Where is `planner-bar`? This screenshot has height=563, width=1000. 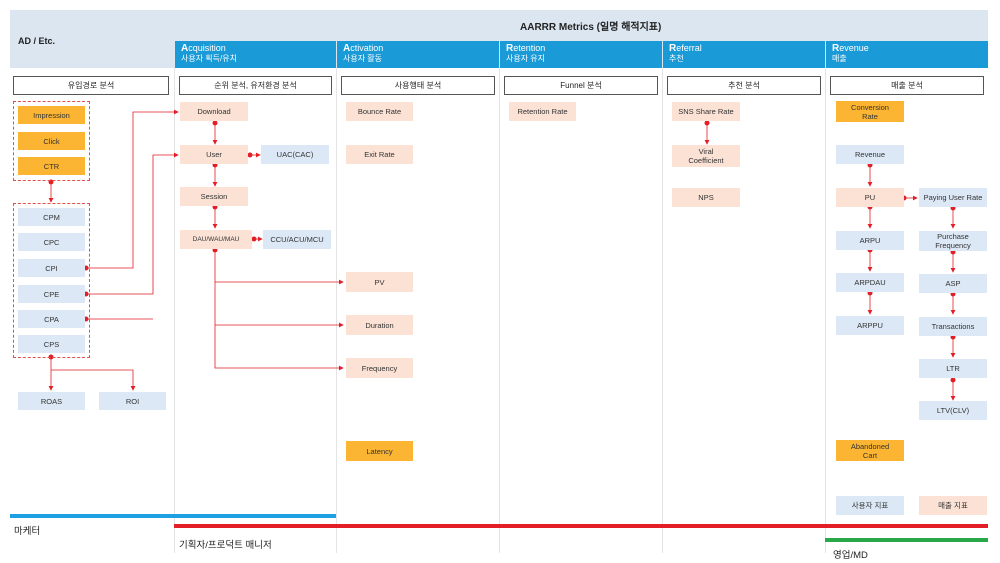 planner-bar is located at coordinates (581, 526).